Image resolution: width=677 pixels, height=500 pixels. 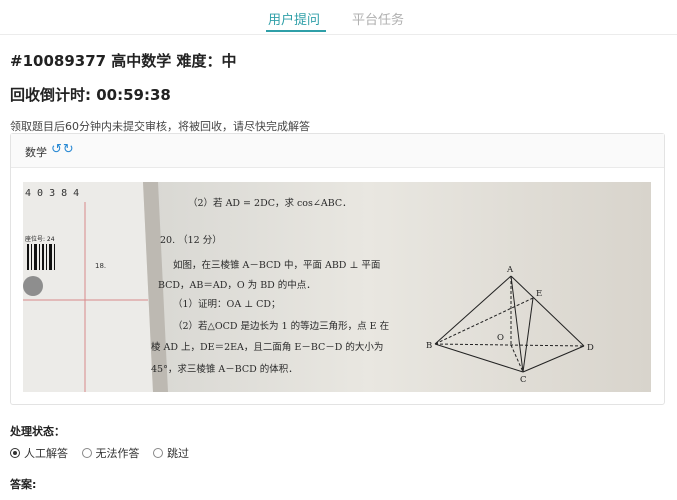 What do you see at coordinates (378, 18) in the screenshot?
I see `tab-platform-tasks: 平台任务` at bounding box center [378, 18].